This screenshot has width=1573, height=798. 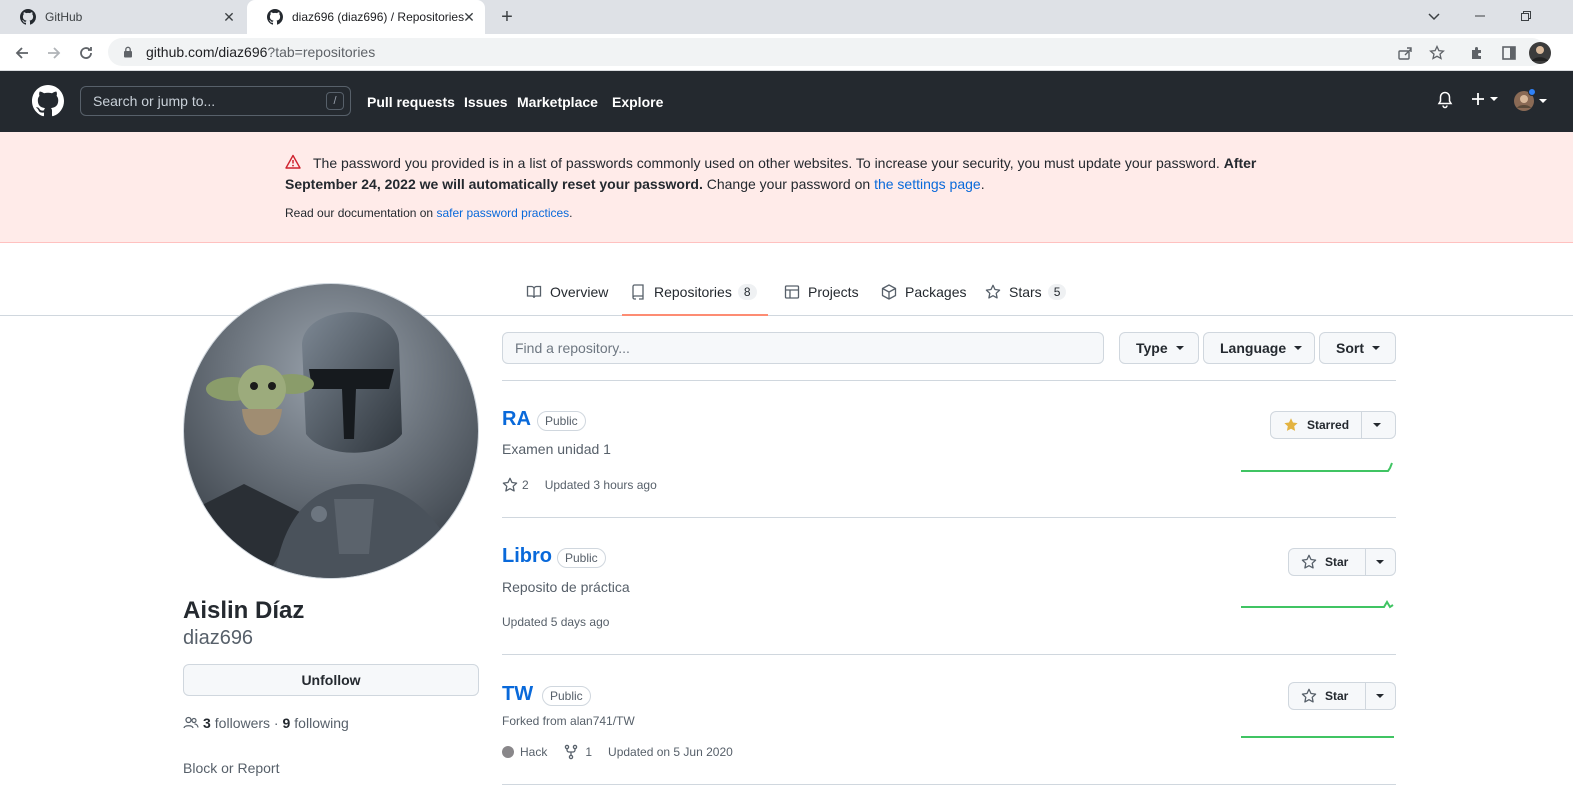 I want to click on nav-marketplace: Marketplace, so click(x=557, y=102).